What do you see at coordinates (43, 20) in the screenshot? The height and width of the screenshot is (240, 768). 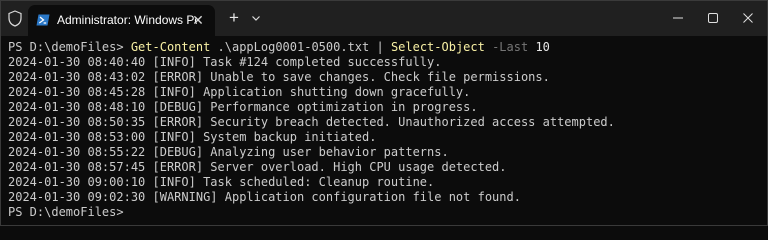 I see `powershell-icon` at bounding box center [43, 20].